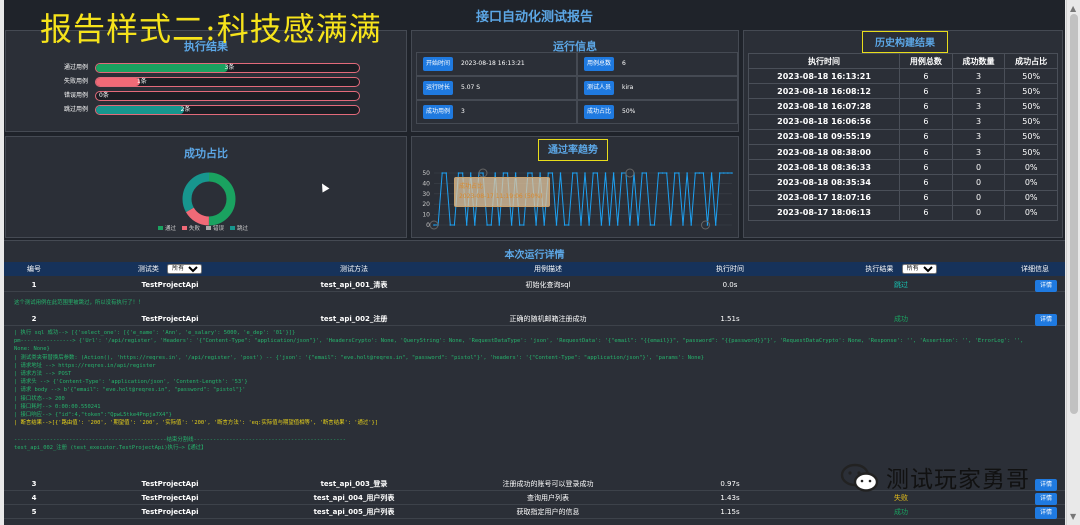 The height and width of the screenshot is (525, 1080). Describe the element at coordinates (548, 285) in the screenshot. I see `detail-cell-desc: 初始化查询sql` at that location.